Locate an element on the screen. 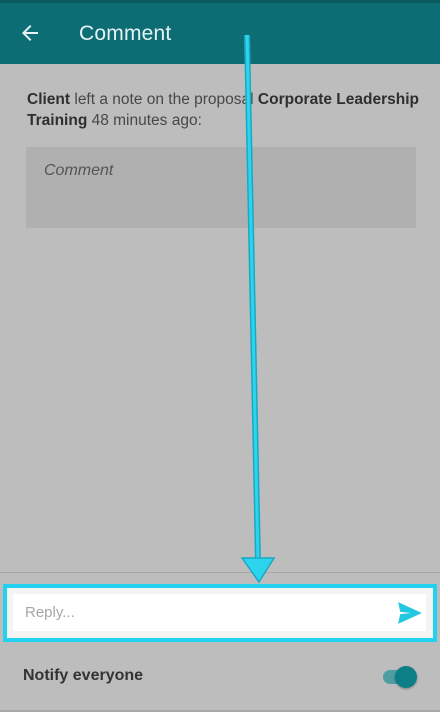 Image resolution: width=440 pixels, height=712 pixels. app-header: Comment is located at coordinates (220, 32).